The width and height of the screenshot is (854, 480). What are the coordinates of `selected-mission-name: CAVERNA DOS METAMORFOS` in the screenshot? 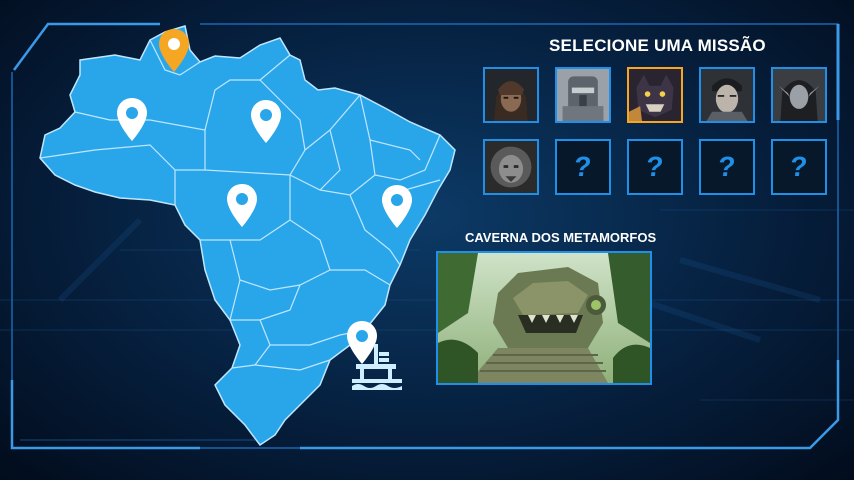 It's located at (561, 237).